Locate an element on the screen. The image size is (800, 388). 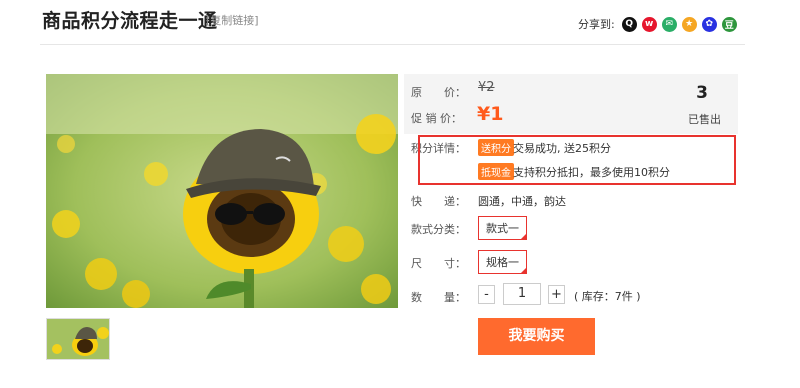
express-label: 快 递： is located at coordinates (438, 201).